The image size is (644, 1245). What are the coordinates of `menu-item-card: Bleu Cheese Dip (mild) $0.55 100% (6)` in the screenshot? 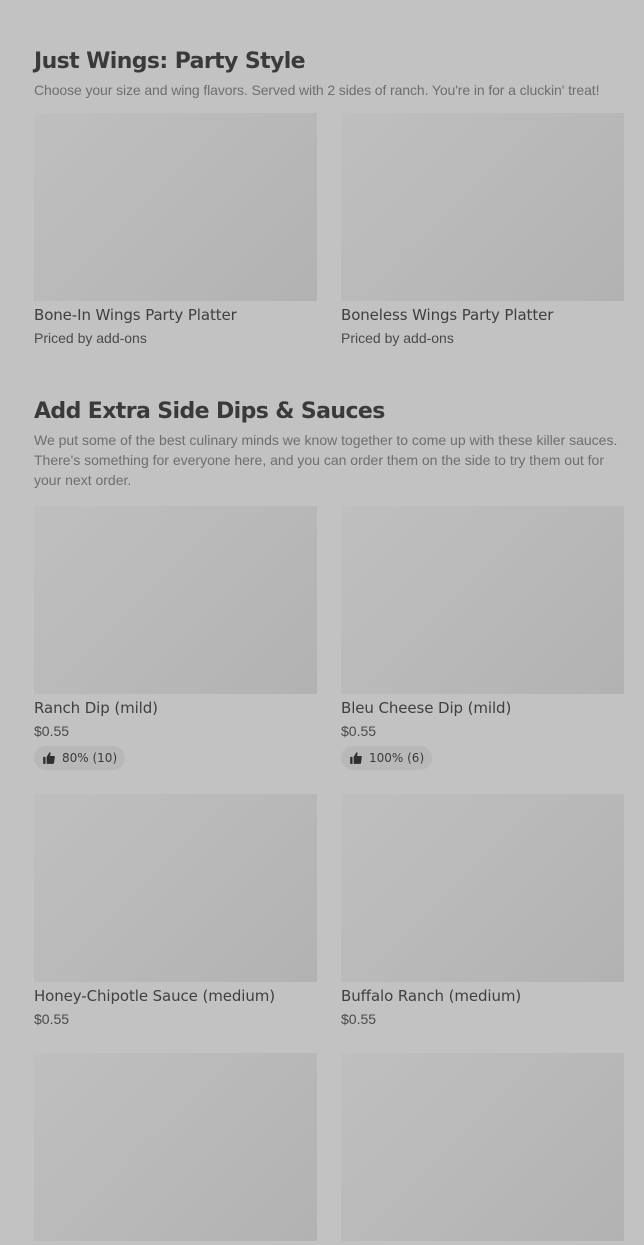 It's located at (482, 638).